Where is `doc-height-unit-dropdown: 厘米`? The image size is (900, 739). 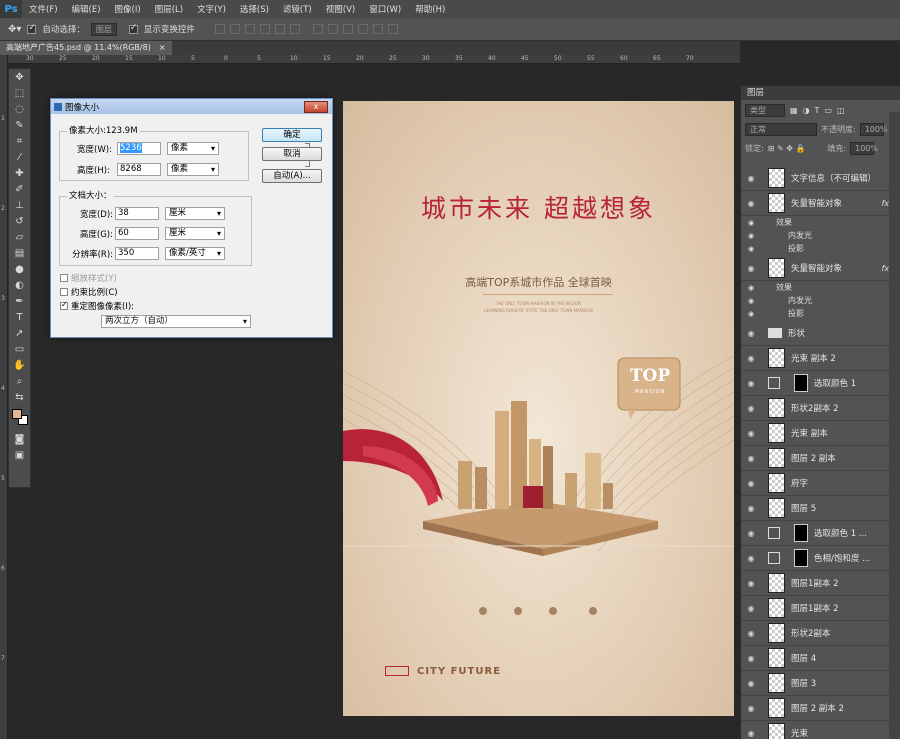 doc-height-unit-dropdown: 厘米 is located at coordinates (195, 233).